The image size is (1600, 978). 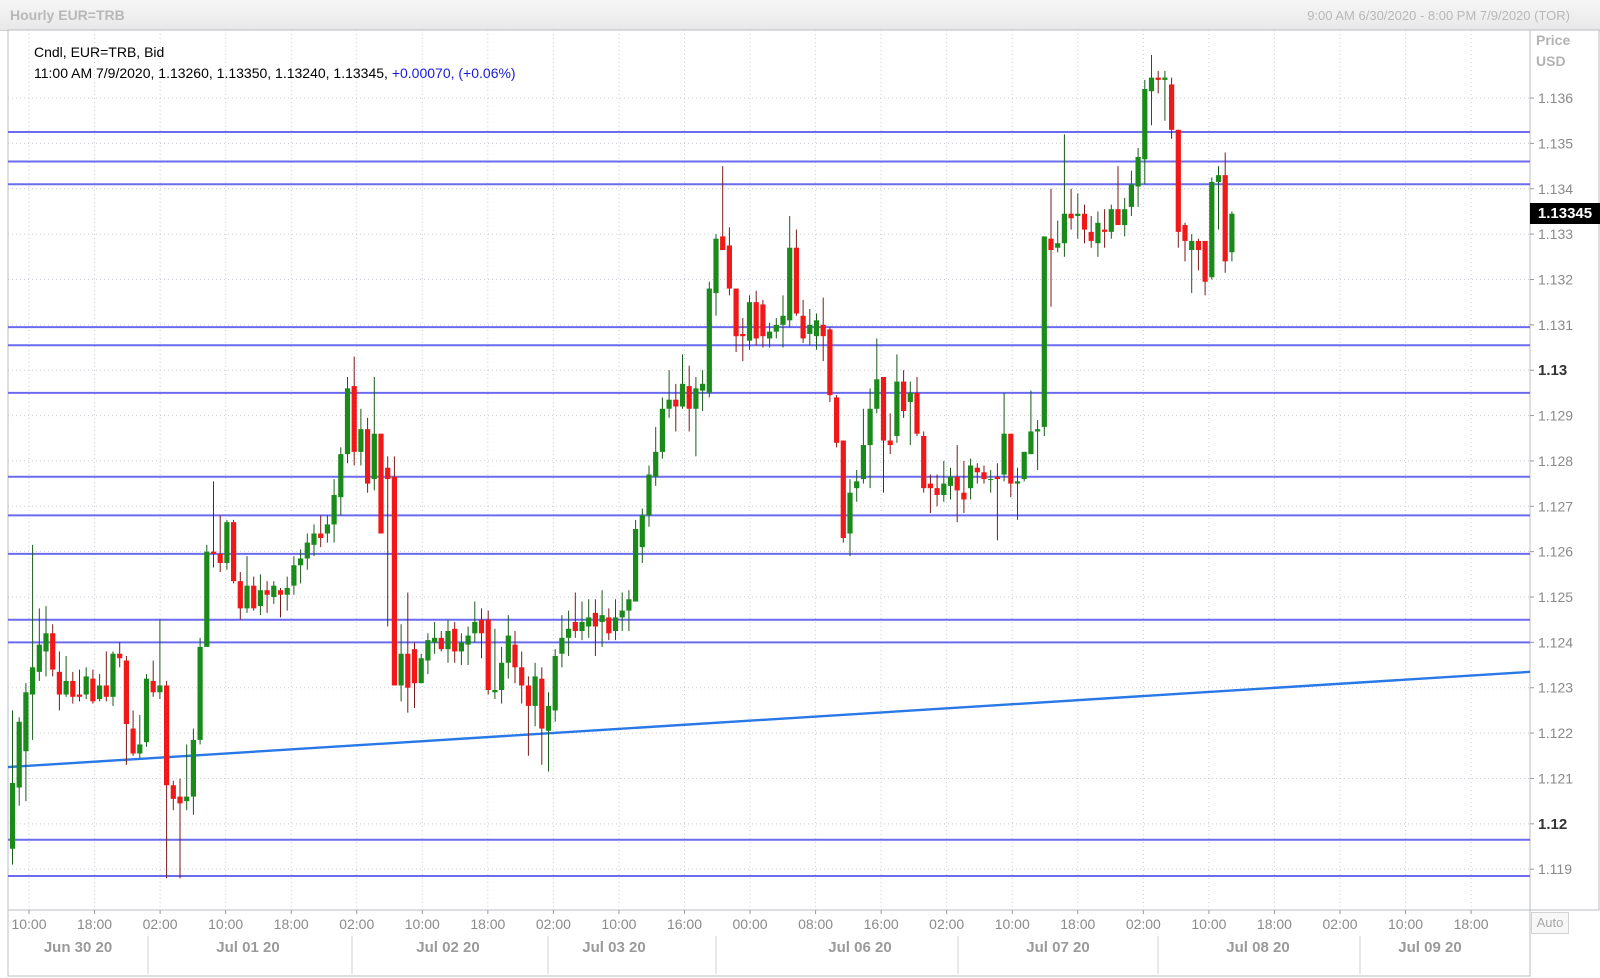 What do you see at coordinates (613, 947) in the screenshot?
I see `x-date-label: Jul 03 20` at bounding box center [613, 947].